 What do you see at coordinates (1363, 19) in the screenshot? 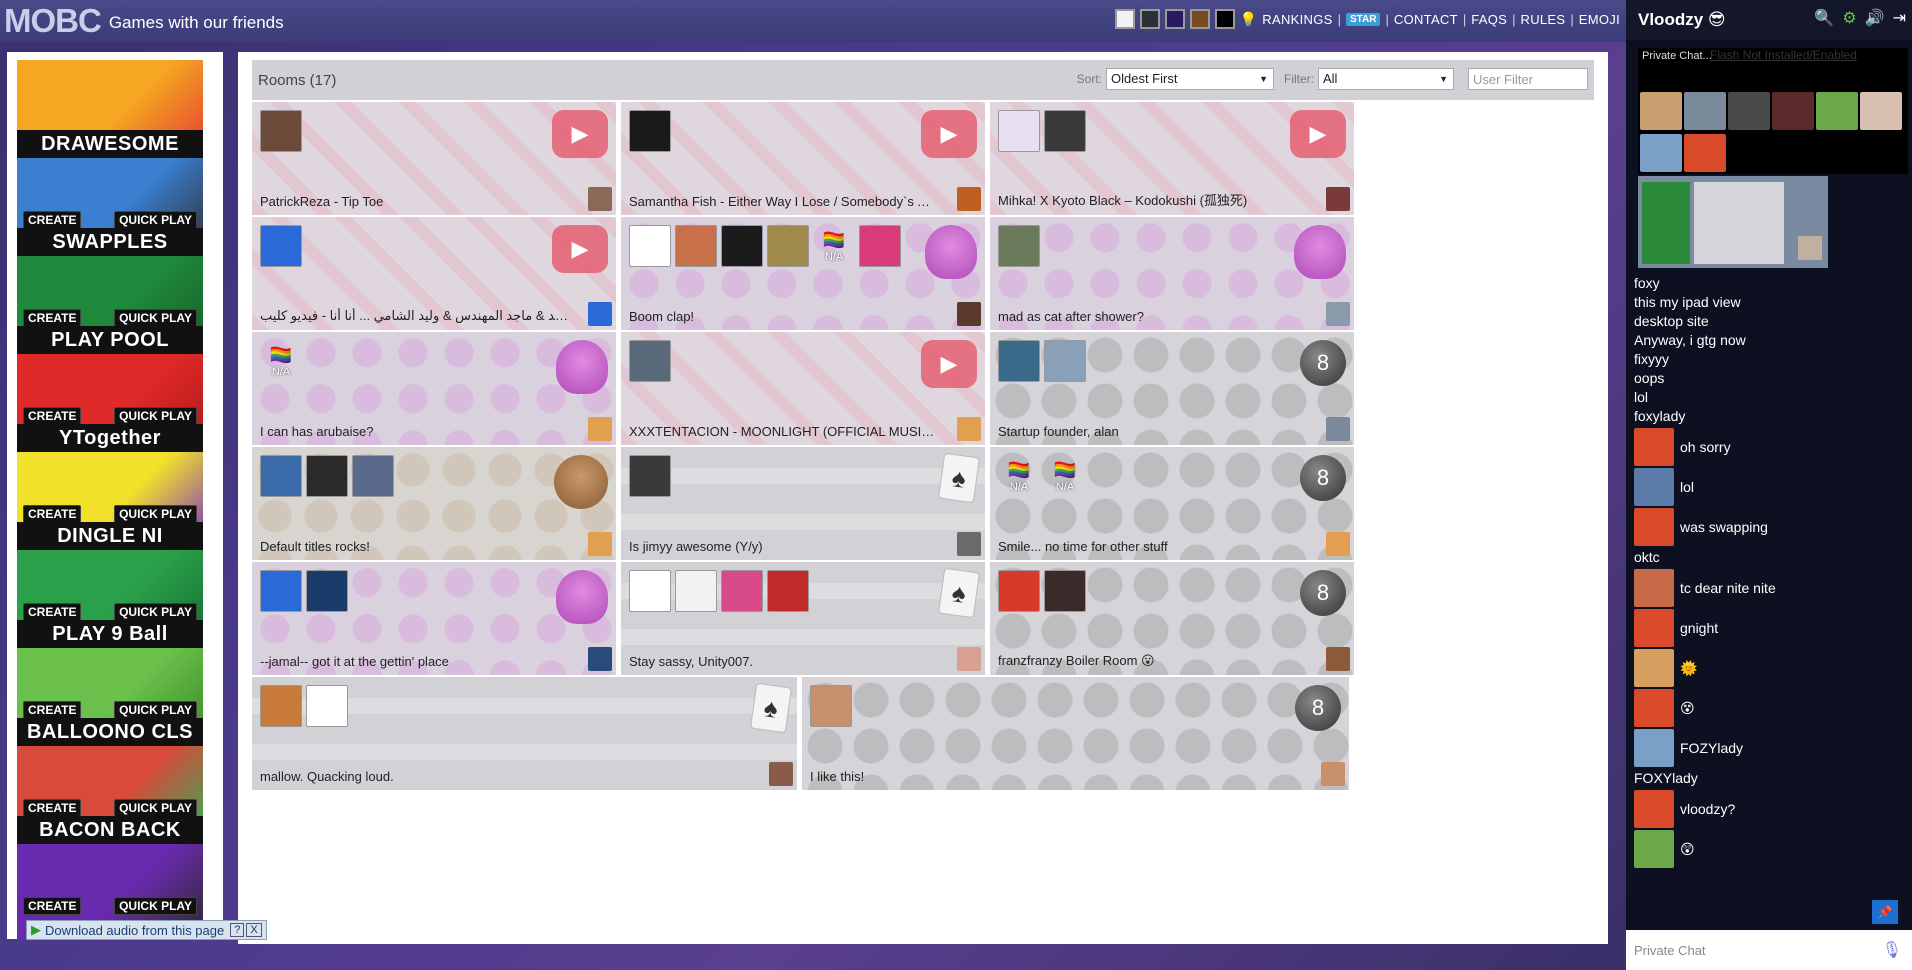
I see `nav-star: STAR` at bounding box center [1363, 19].